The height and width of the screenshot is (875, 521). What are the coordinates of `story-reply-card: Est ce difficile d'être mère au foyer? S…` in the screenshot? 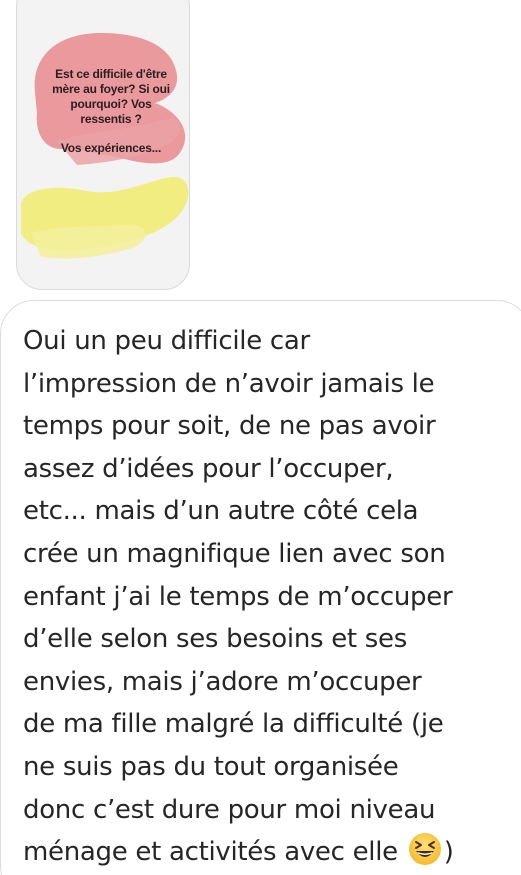 It's located at (103, 145).